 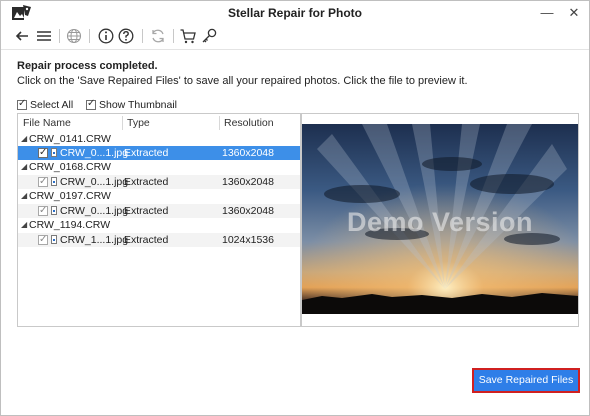 What do you see at coordinates (91, 104) in the screenshot?
I see `show-thumbnail-checkbox` at bounding box center [91, 104].